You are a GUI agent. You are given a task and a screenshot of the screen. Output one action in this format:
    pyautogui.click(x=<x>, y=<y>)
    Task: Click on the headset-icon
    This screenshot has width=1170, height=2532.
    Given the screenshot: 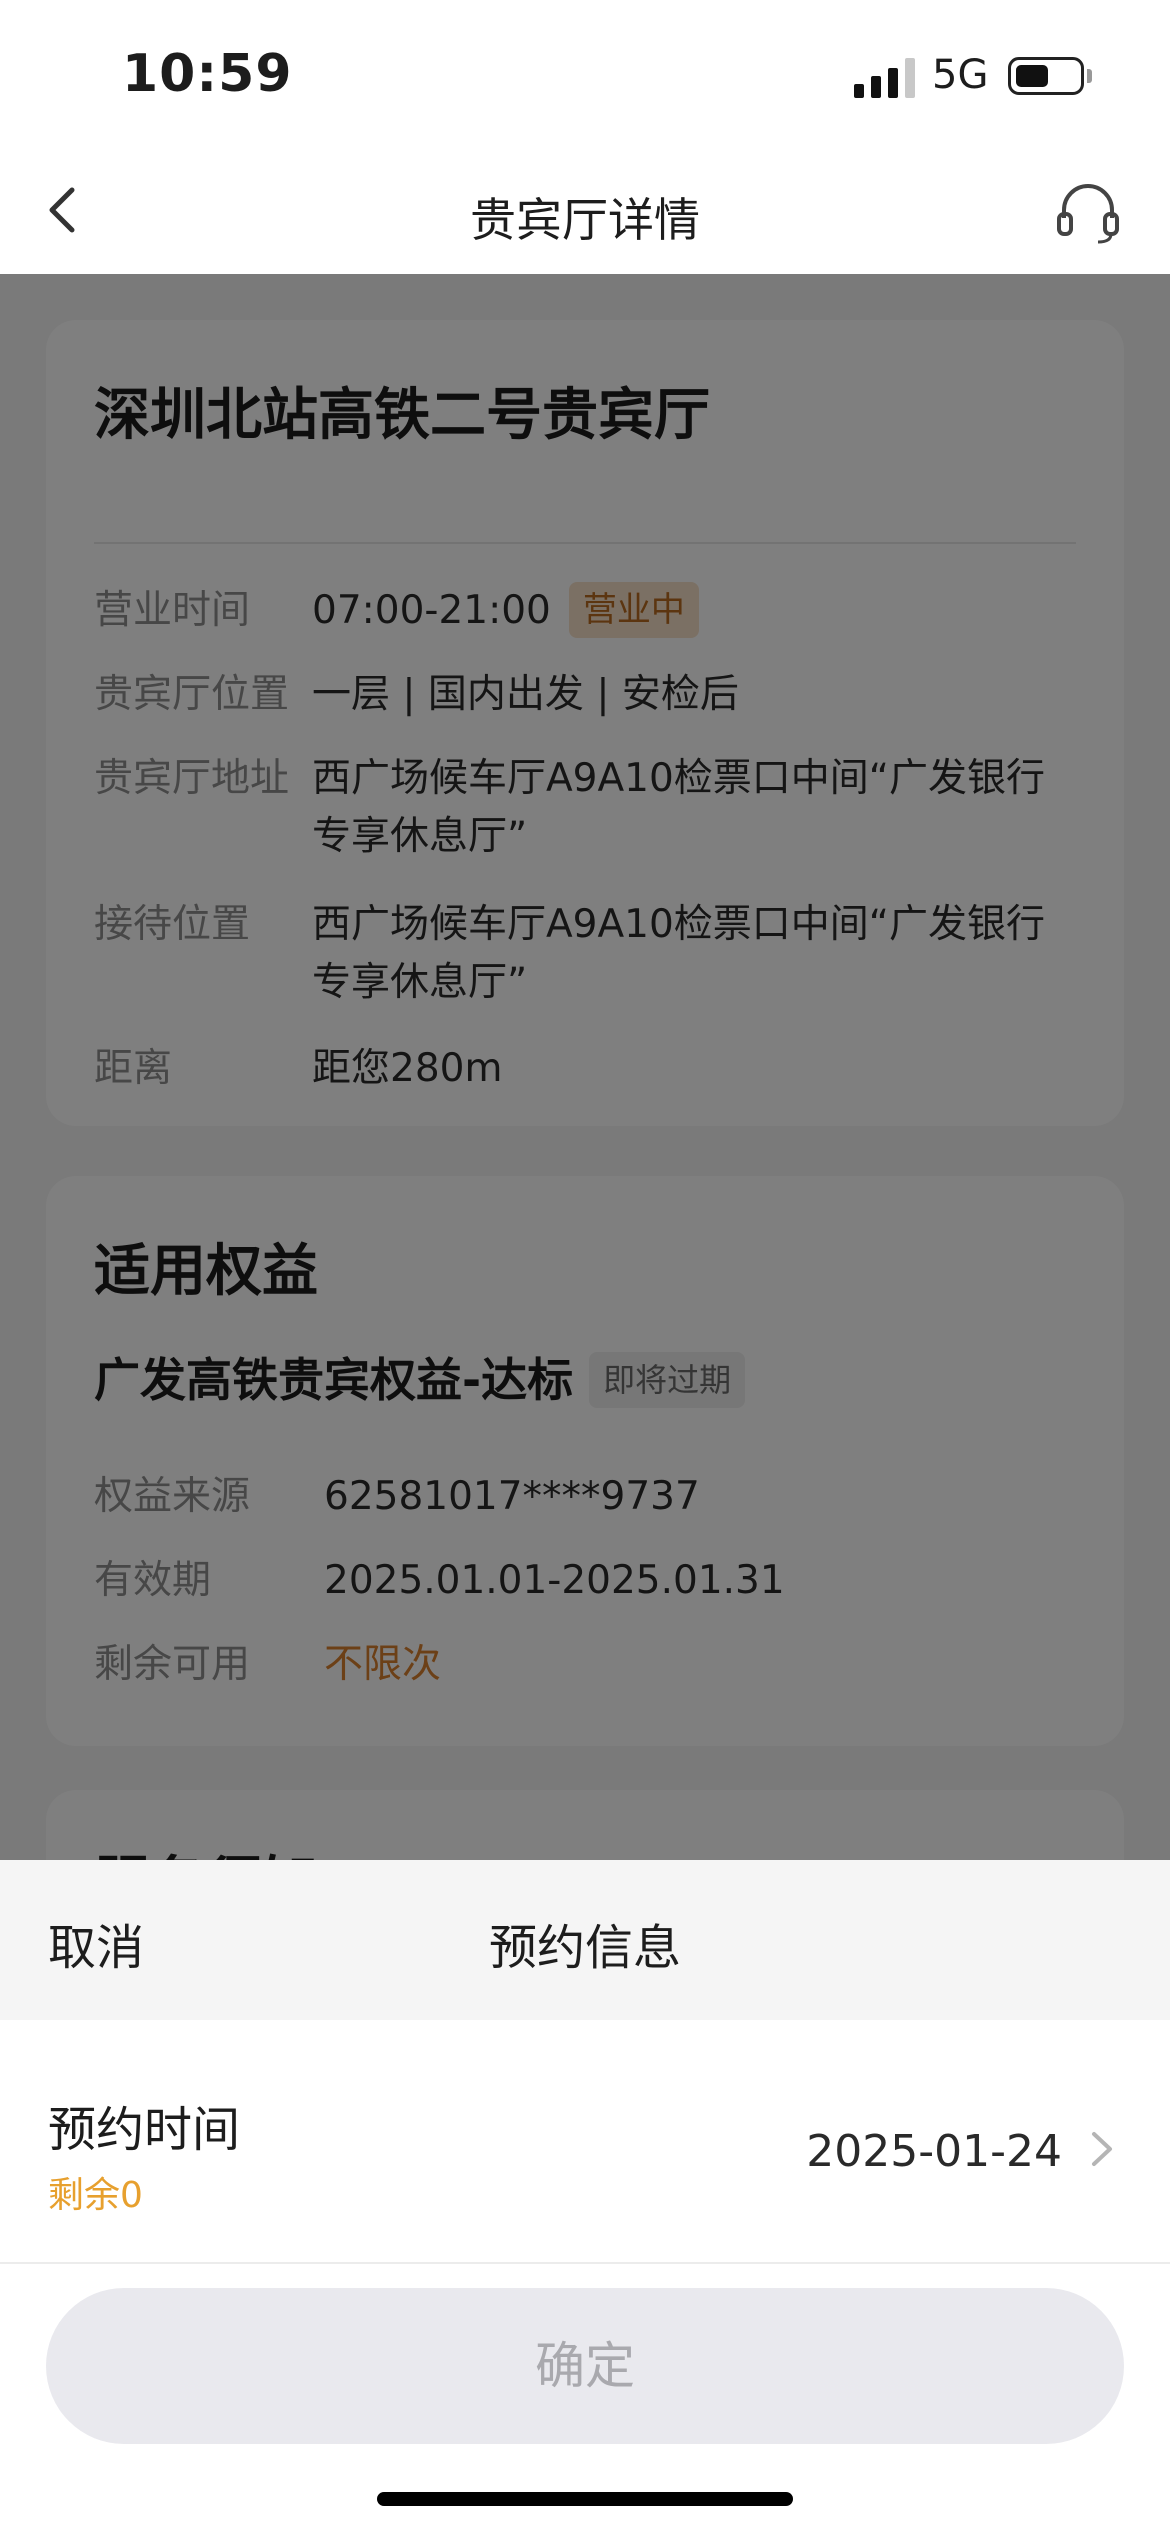 What is the action you would take?
    pyautogui.click(x=1088, y=212)
    